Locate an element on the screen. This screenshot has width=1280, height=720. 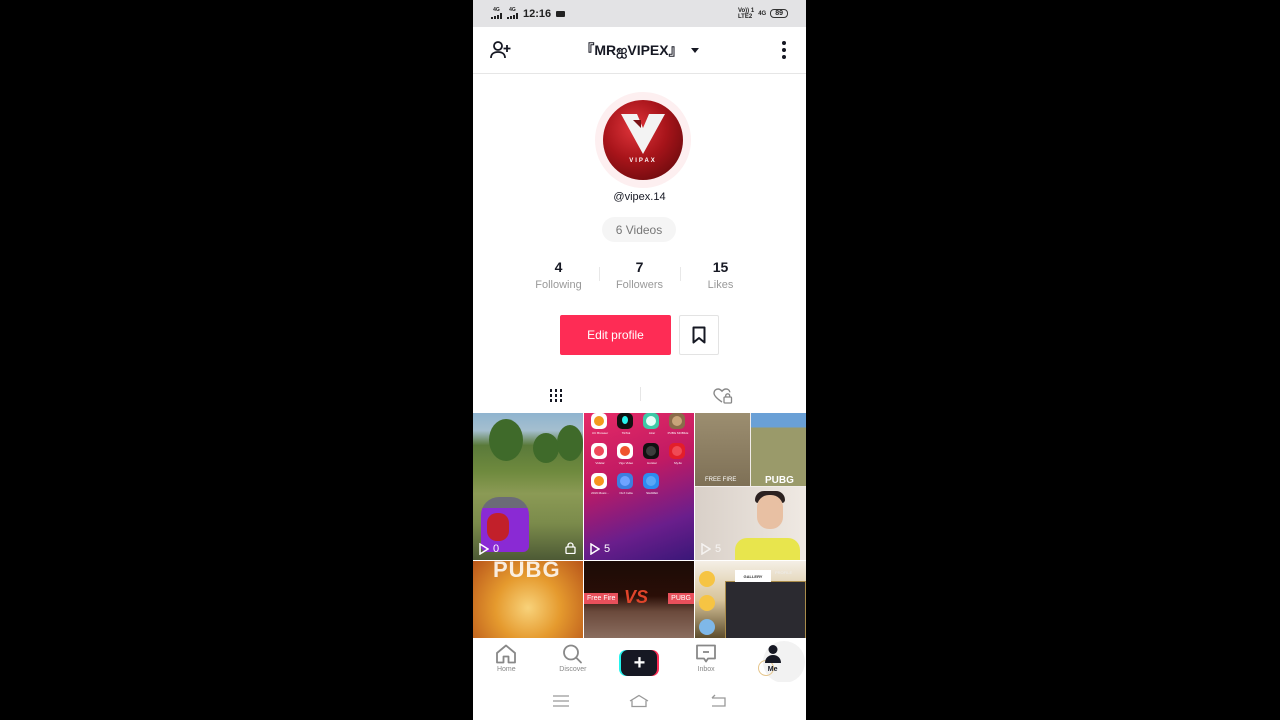
nav-discover: Discover is located at coordinates (573, 660).